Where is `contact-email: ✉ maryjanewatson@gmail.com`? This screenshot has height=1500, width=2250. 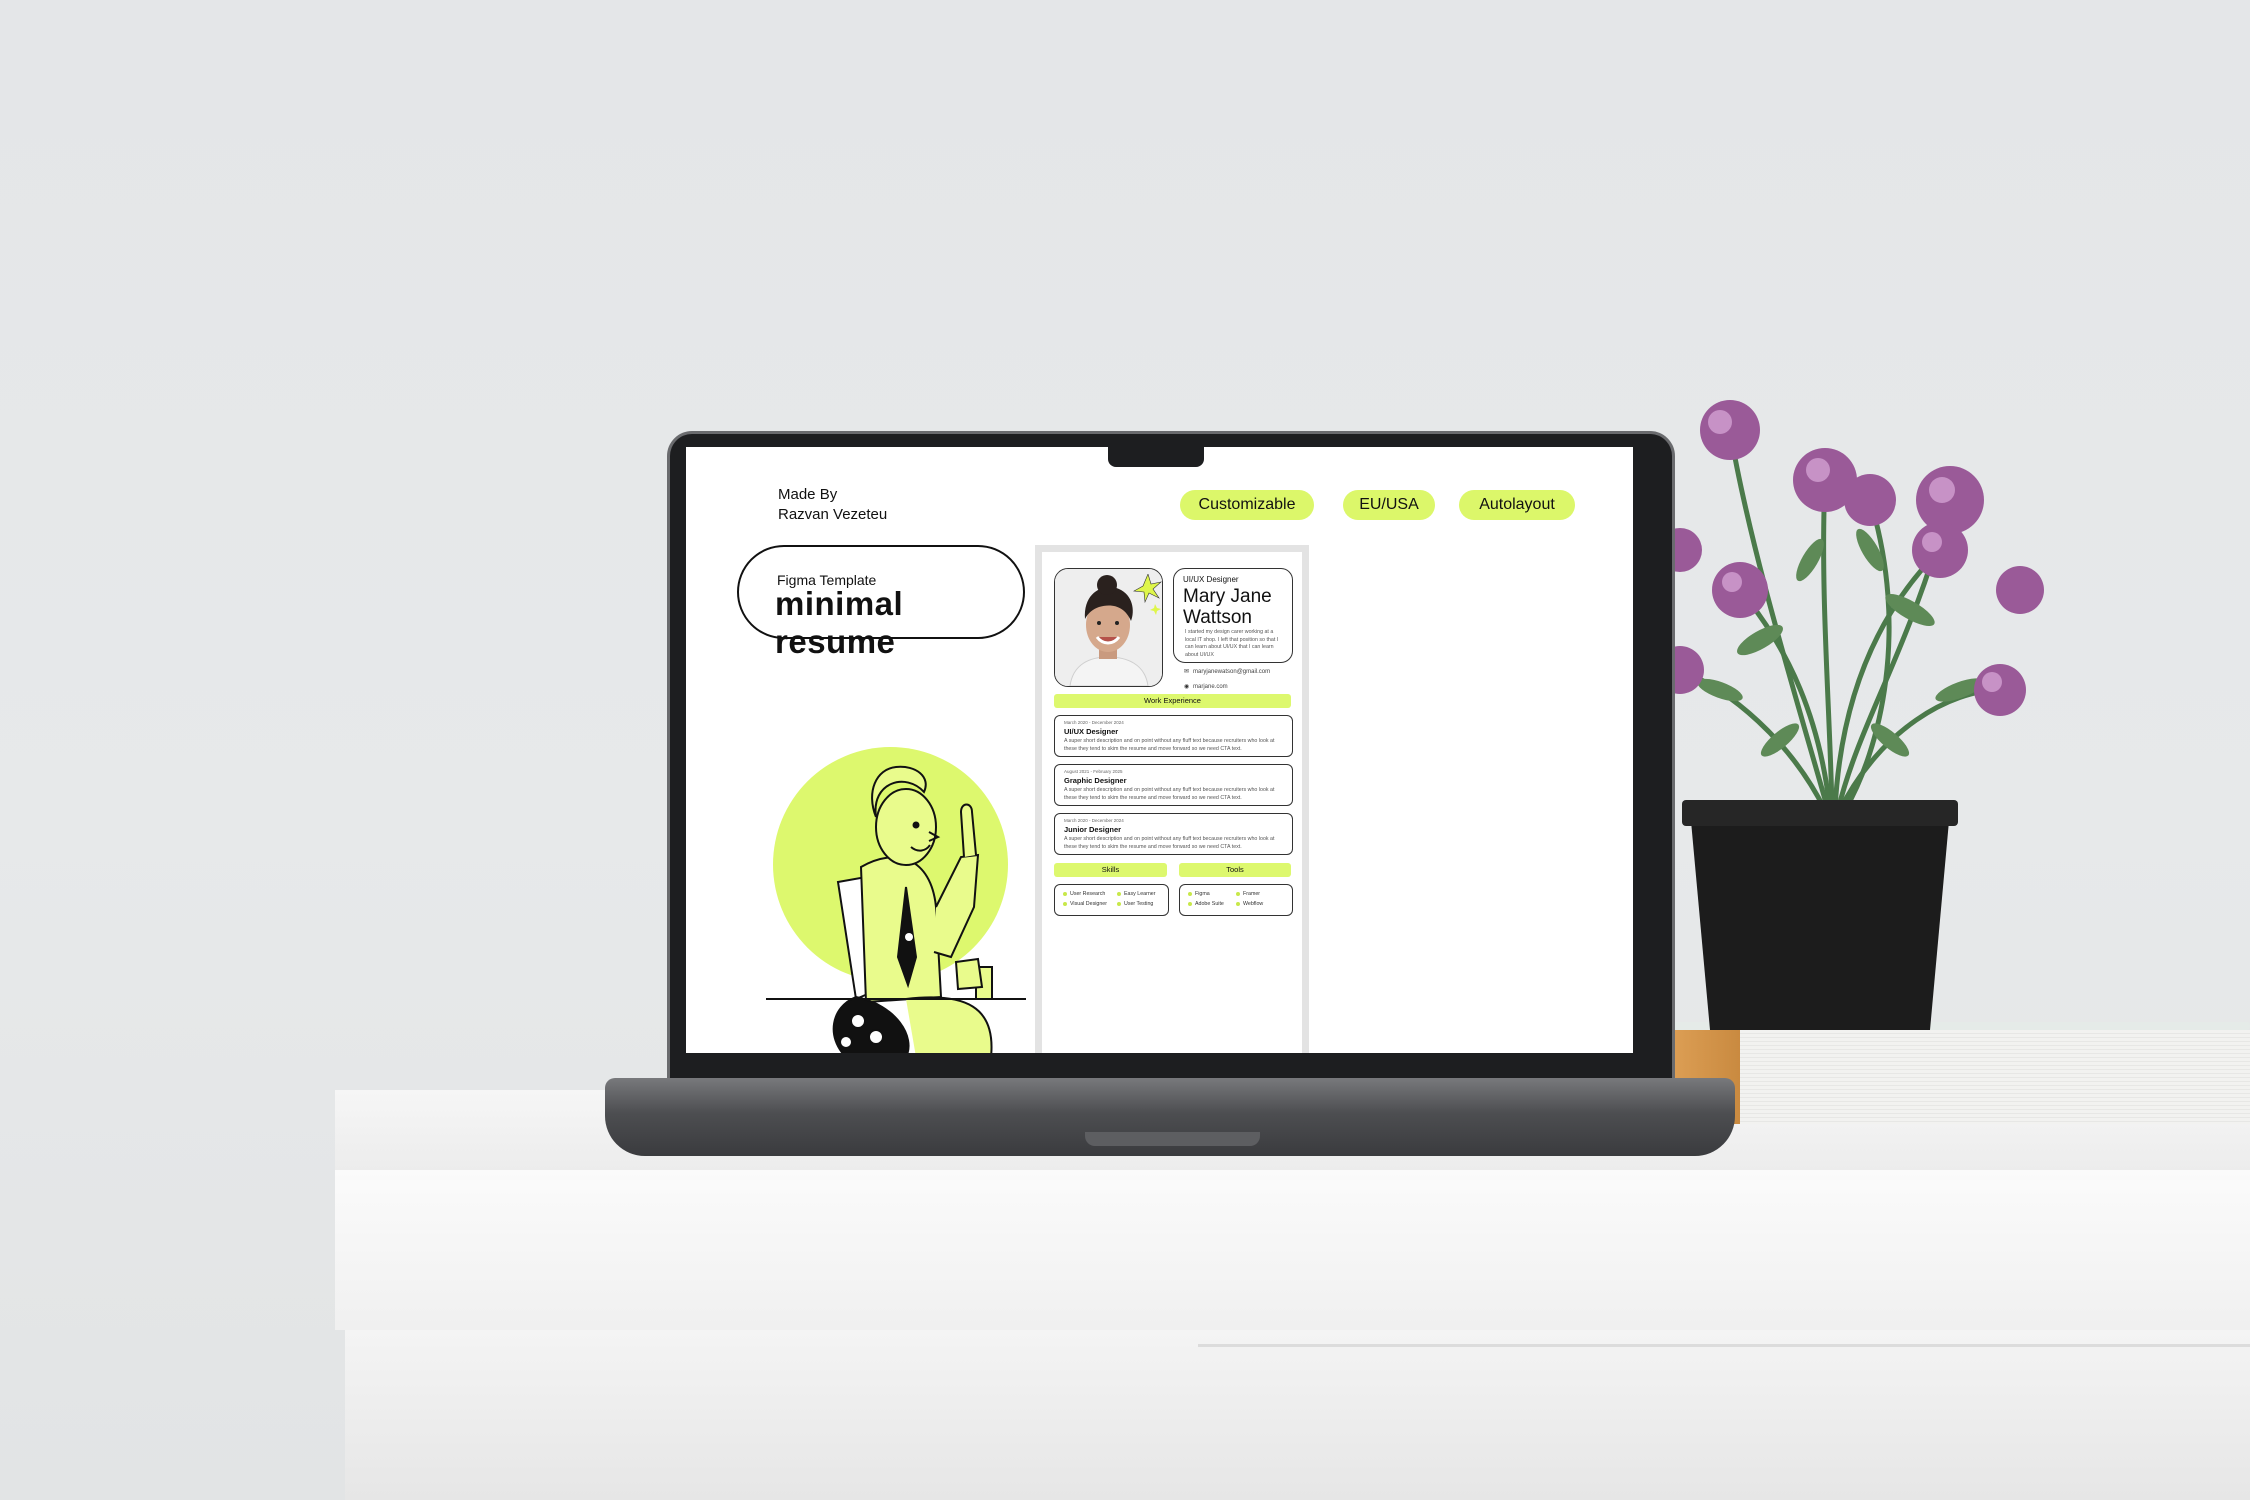
contact-email: ✉ maryjanewatson@gmail.com is located at coordinates (1227, 671).